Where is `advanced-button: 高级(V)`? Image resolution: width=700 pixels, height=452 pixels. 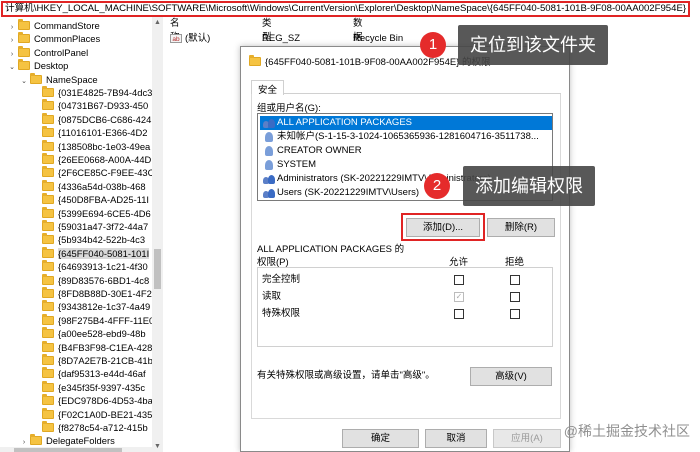
advanced-button: 高级(V) is located at coordinates (511, 376).